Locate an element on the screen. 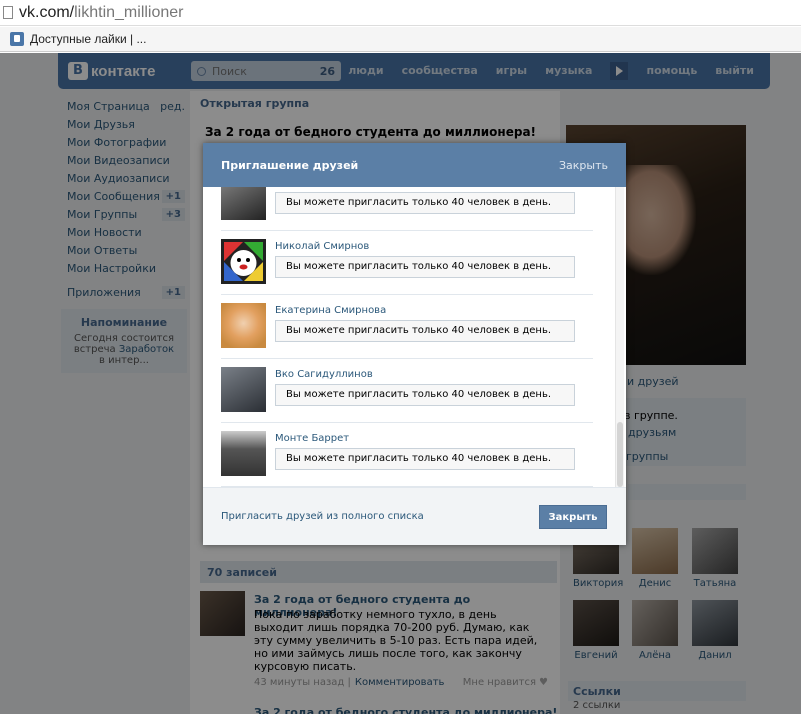  close-button: Закрыть is located at coordinates (573, 517).